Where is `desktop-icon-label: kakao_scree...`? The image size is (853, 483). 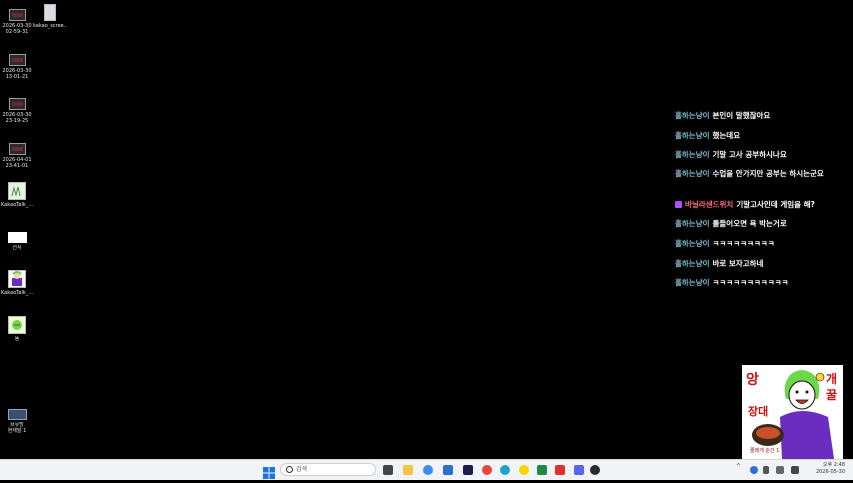 desktop-icon-label: kakao_scree... is located at coordinates (50, 26).